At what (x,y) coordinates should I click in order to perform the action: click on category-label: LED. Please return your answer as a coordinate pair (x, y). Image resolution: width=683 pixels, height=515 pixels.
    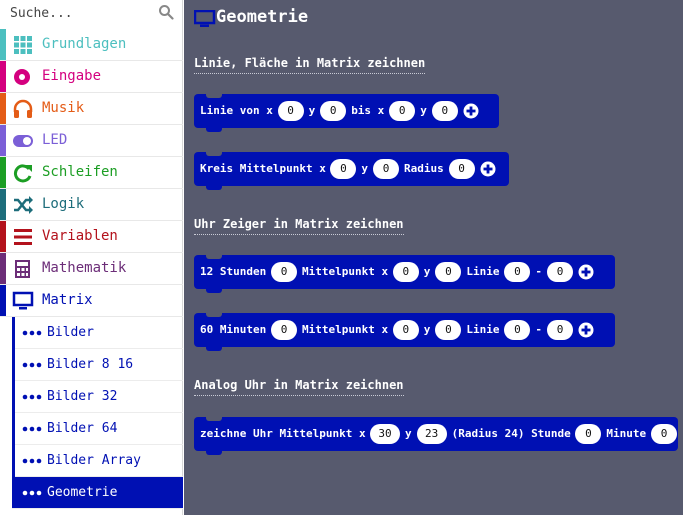
    Looking at the image, I should click on (55, 140).